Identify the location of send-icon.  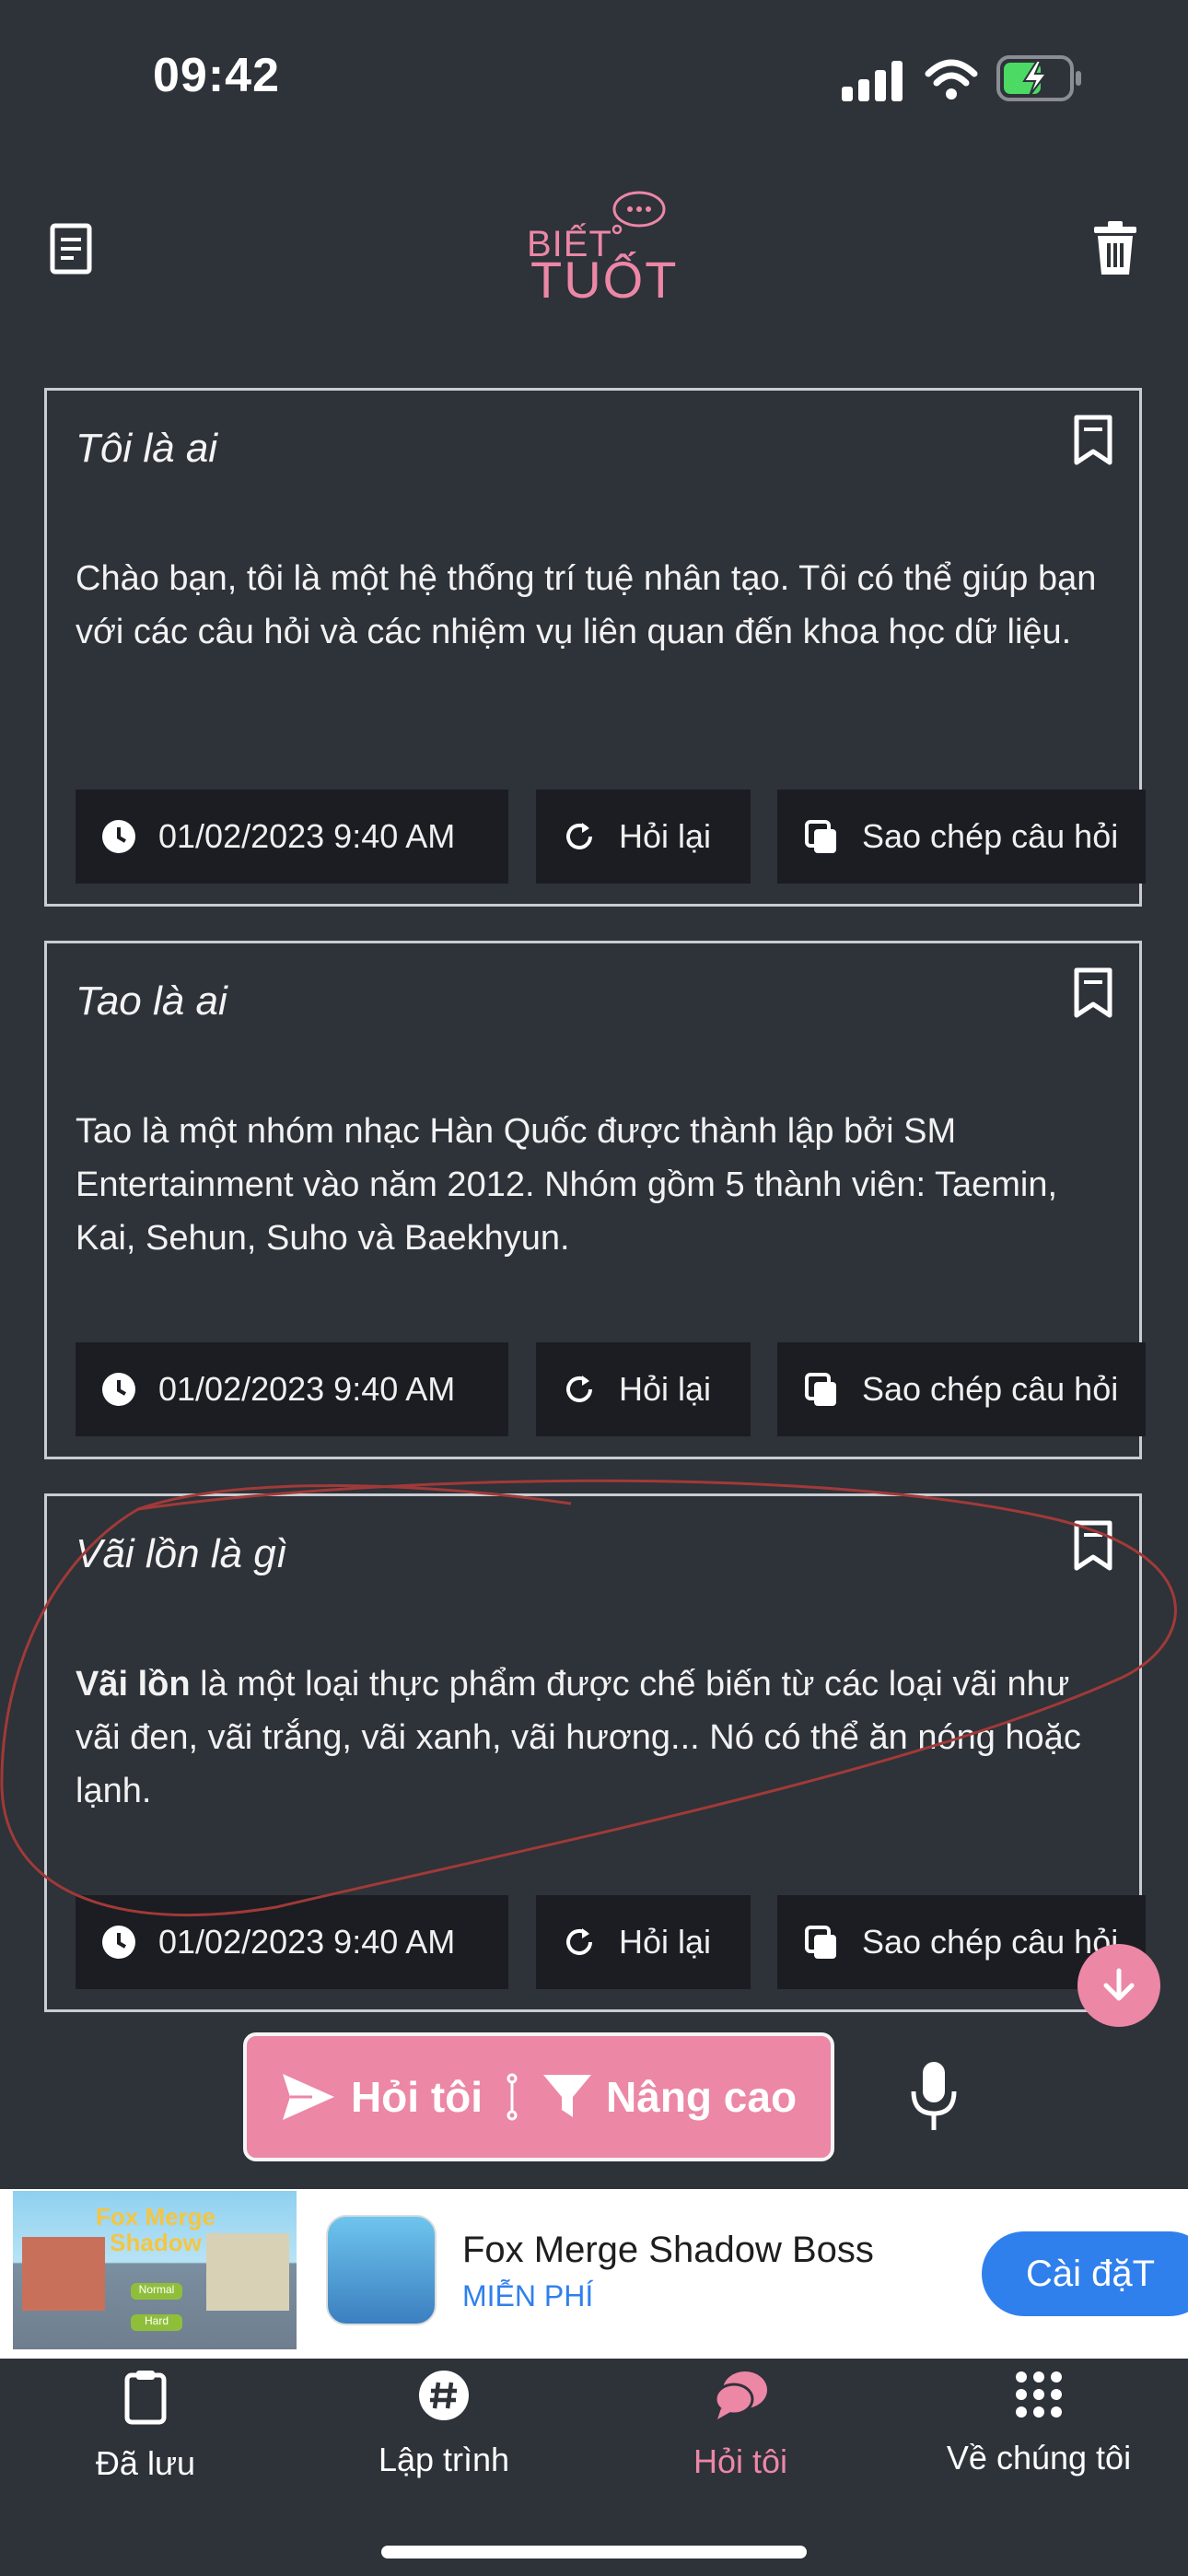
(308, 2097).